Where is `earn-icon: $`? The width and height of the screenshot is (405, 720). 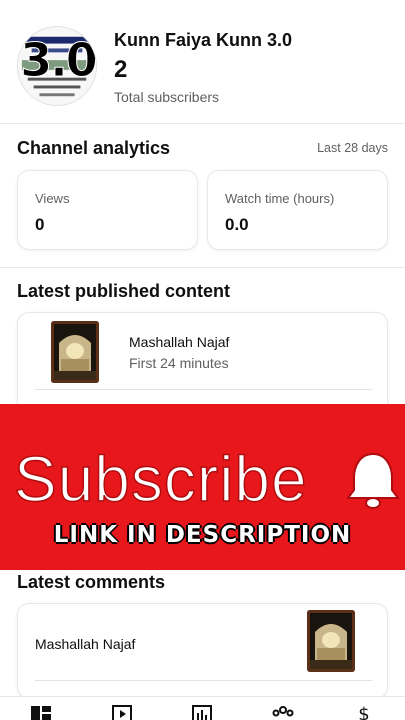
earn-icon: $ is located at coordinates (364, 712).